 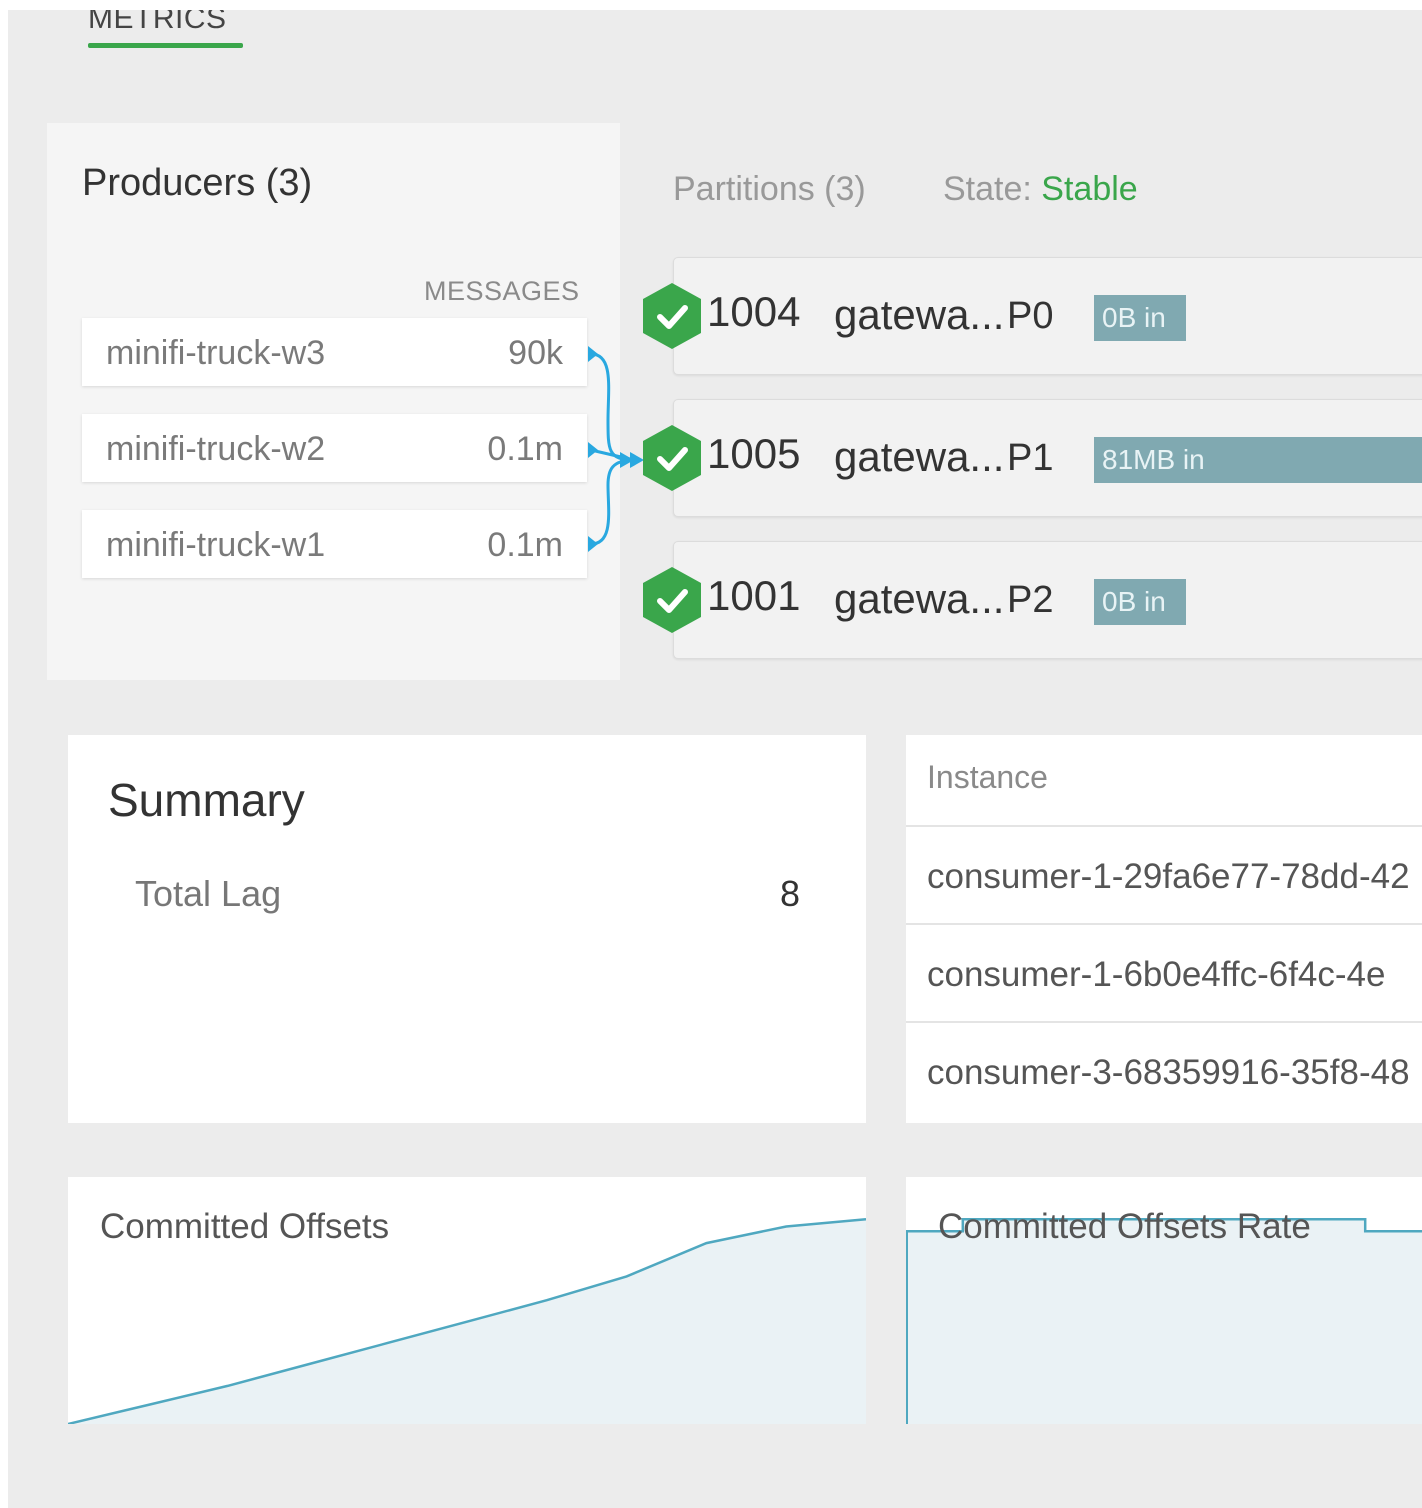 I want to click on committed-offsets-card: Committed Offsets, so click(x=467, y=1300).